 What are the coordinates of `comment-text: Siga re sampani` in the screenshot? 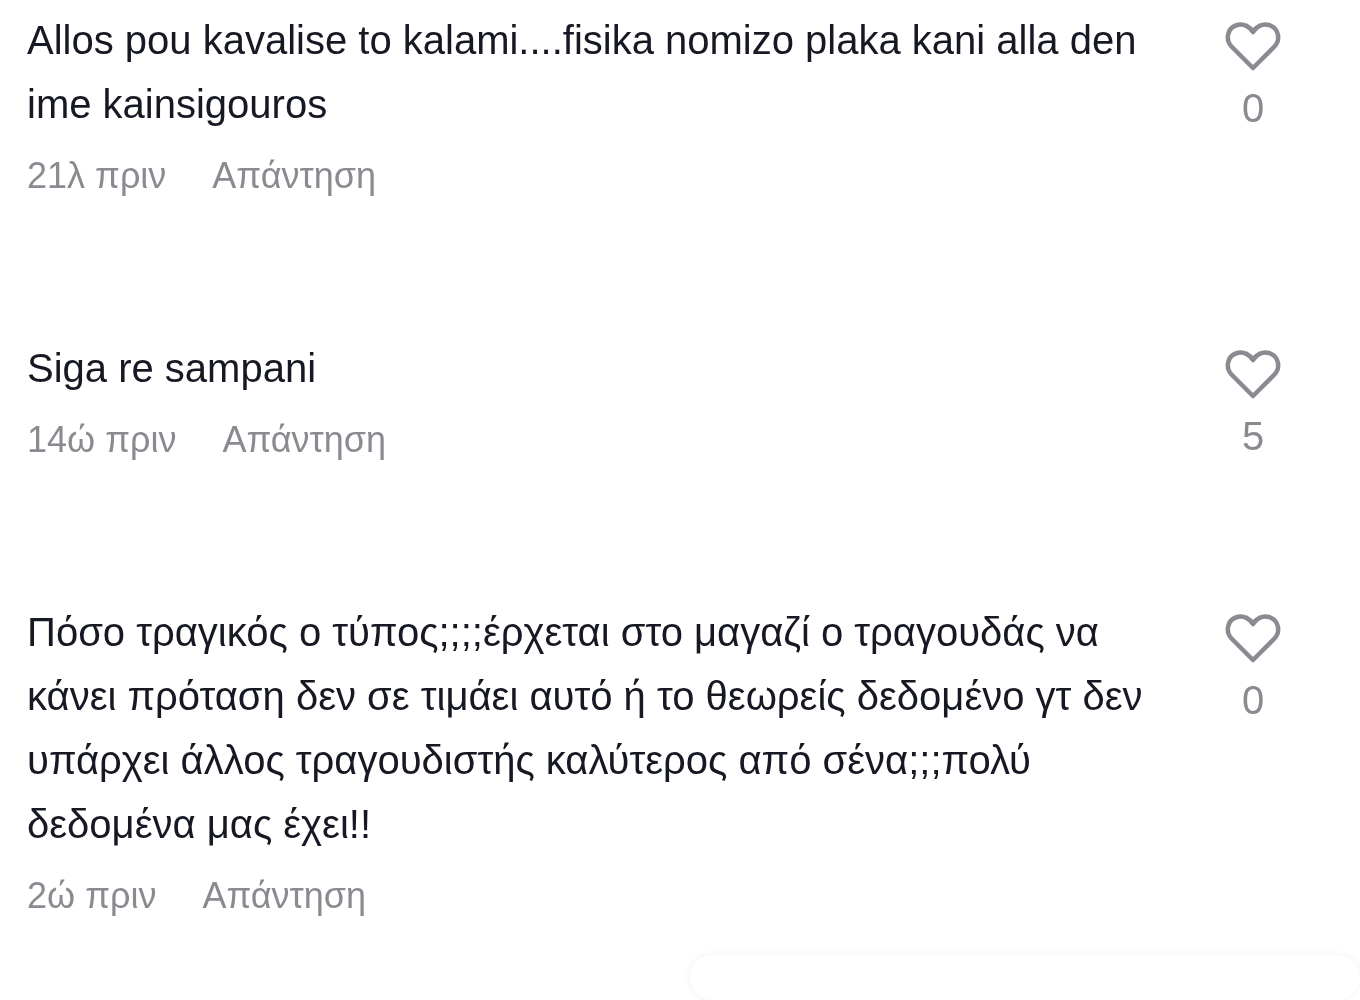 It's located at (172, 368).